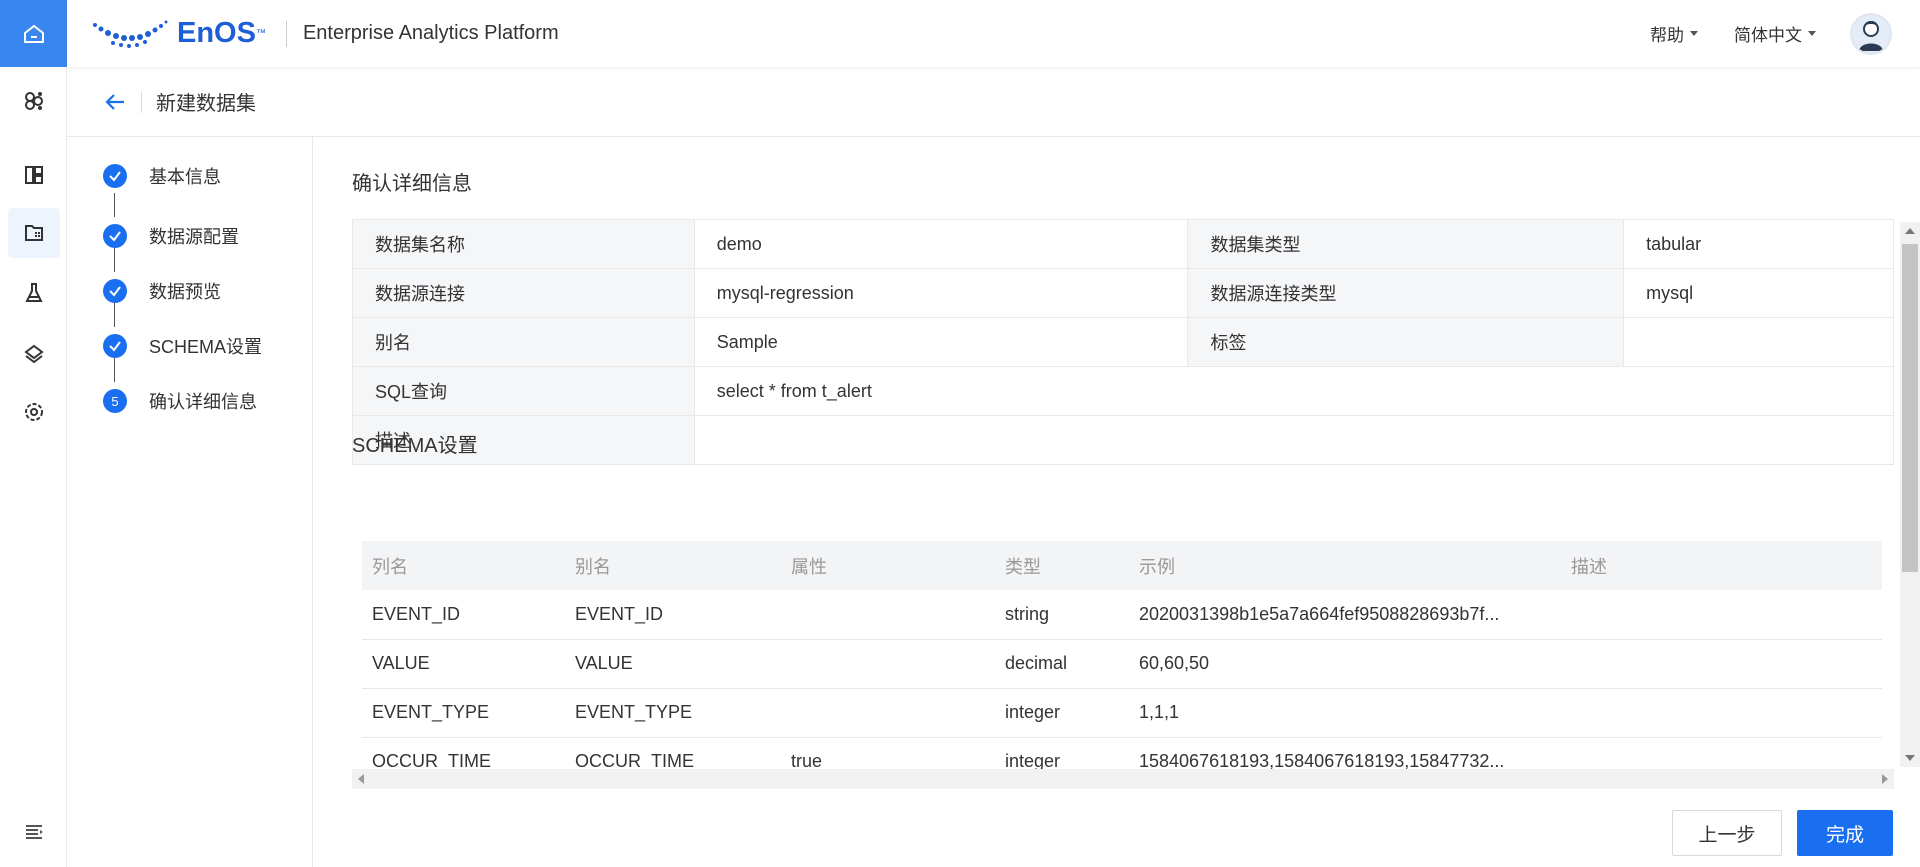 The width and height of the screenshot is (1920, 867). Describe the element at coordinates (1758, 244) in the screenshot. I see `value-cell: tabular` at that location.